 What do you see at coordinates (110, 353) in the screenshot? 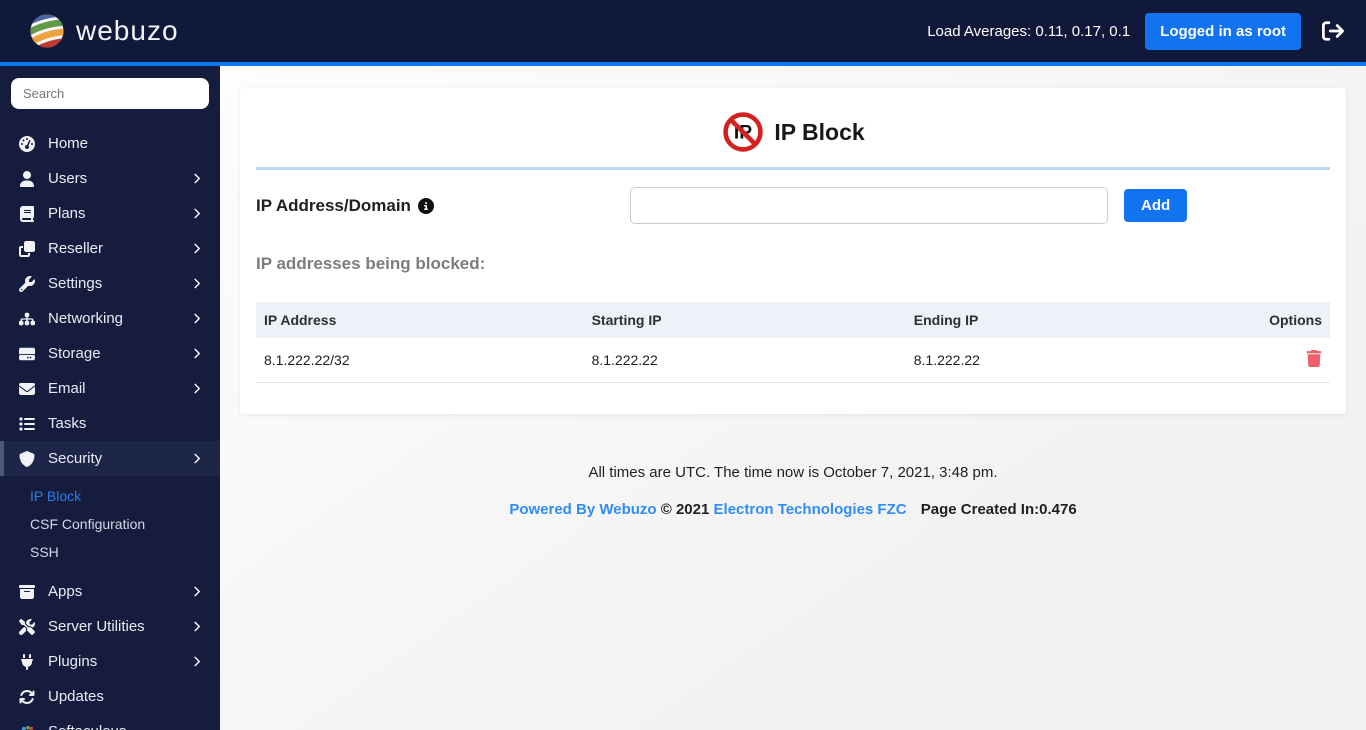
I see `sidebar-item-storage: Storage` at bounding box center [110, 353].